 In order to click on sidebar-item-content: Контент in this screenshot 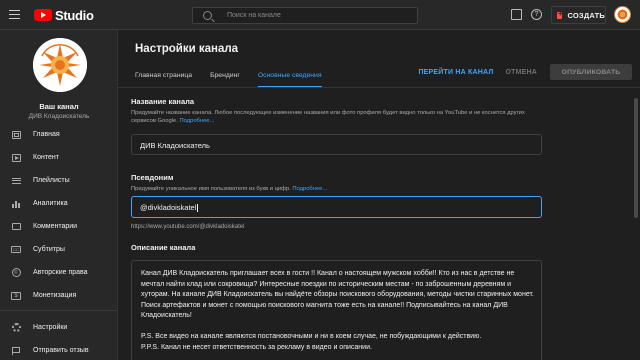, I will do `click(59, 157)`.